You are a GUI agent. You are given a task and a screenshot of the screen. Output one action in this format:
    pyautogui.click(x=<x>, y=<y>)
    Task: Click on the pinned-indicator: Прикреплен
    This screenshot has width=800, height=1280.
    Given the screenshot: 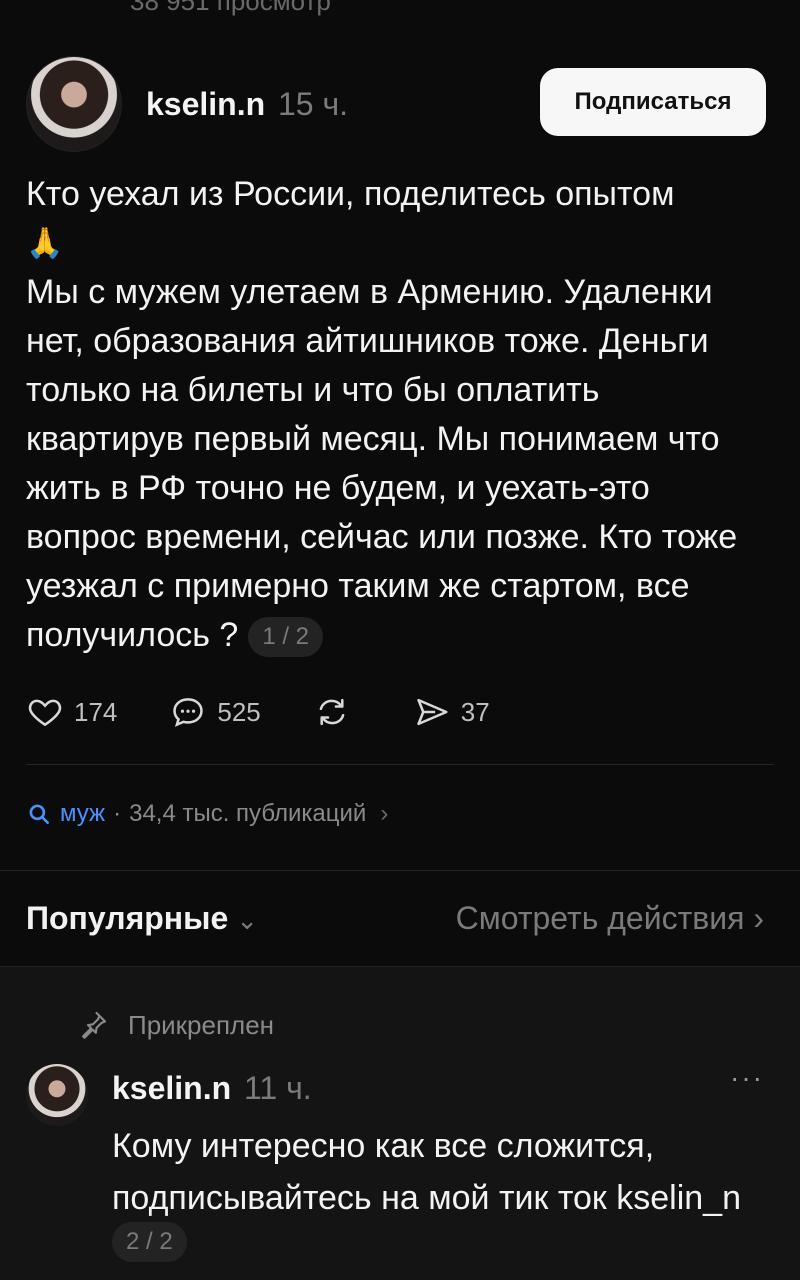 What is the action you would take?
    pyautogui.click(x=175, y=1025)
    